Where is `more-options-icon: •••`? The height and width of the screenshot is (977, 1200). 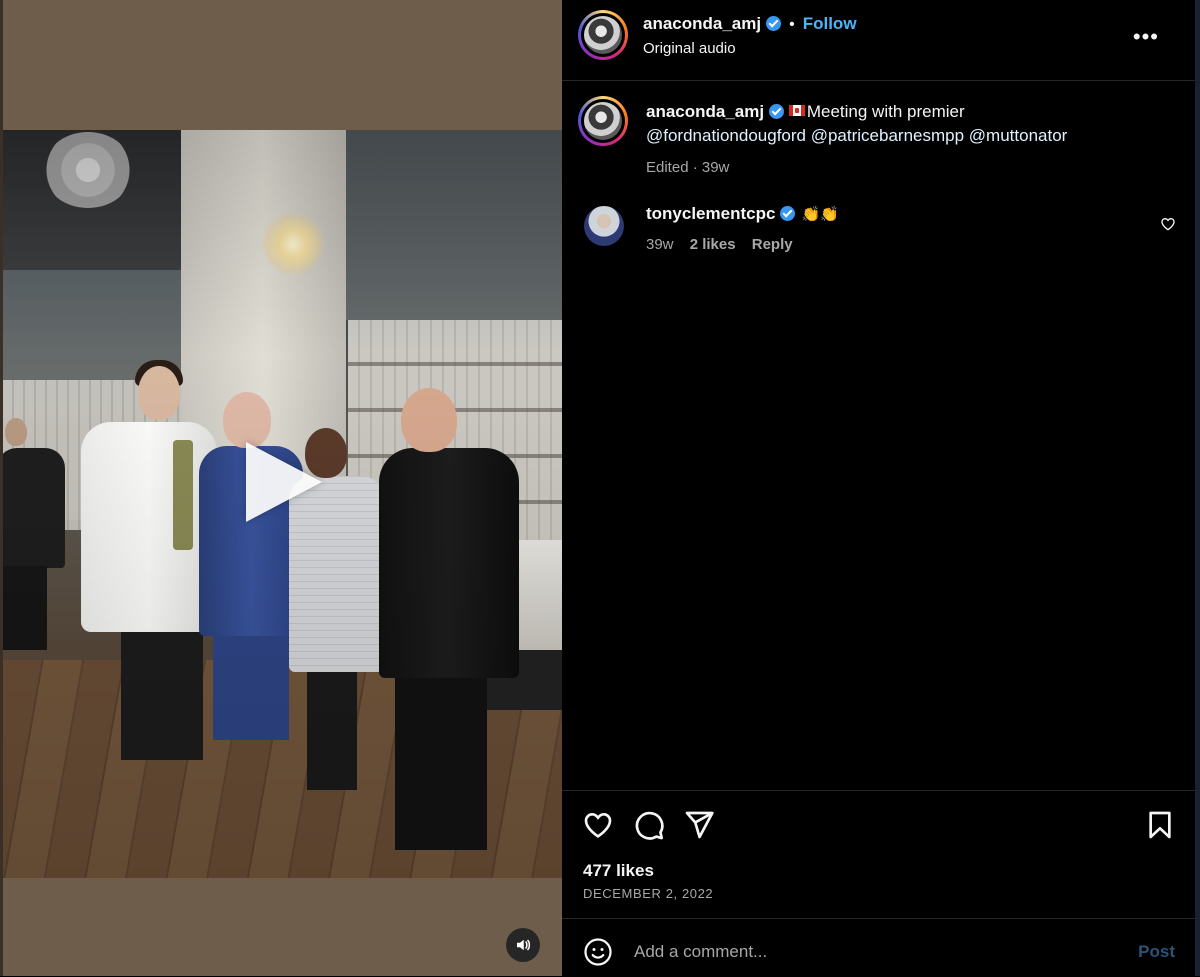 more-options-icon: ••• is located at coordinates (1146, 37).